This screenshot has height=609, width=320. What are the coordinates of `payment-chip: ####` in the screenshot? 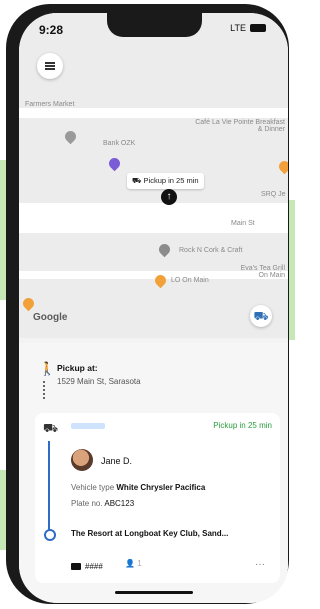 It's located at (87, 566).